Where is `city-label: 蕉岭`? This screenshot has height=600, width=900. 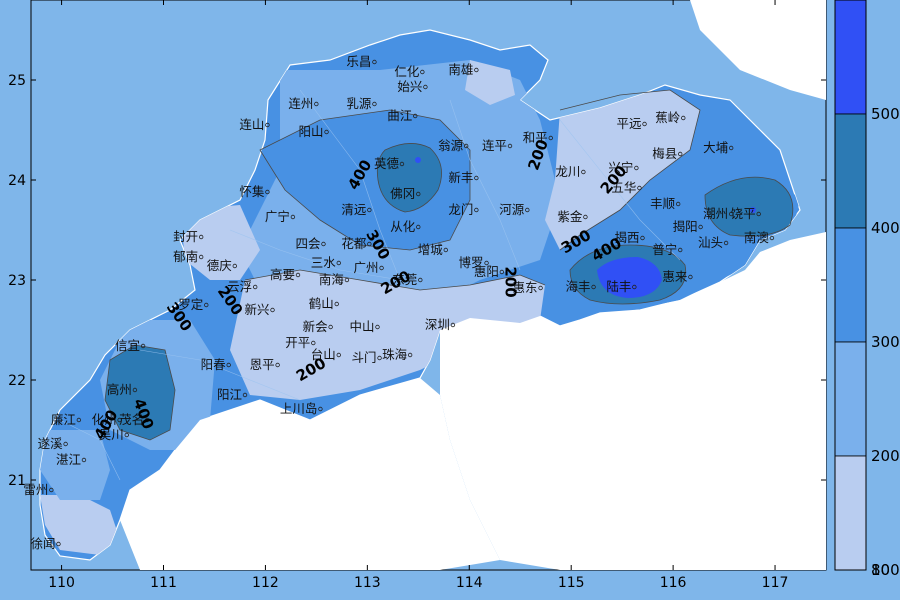 city-label: 蕉岭 is located at coordinates (667, 117).